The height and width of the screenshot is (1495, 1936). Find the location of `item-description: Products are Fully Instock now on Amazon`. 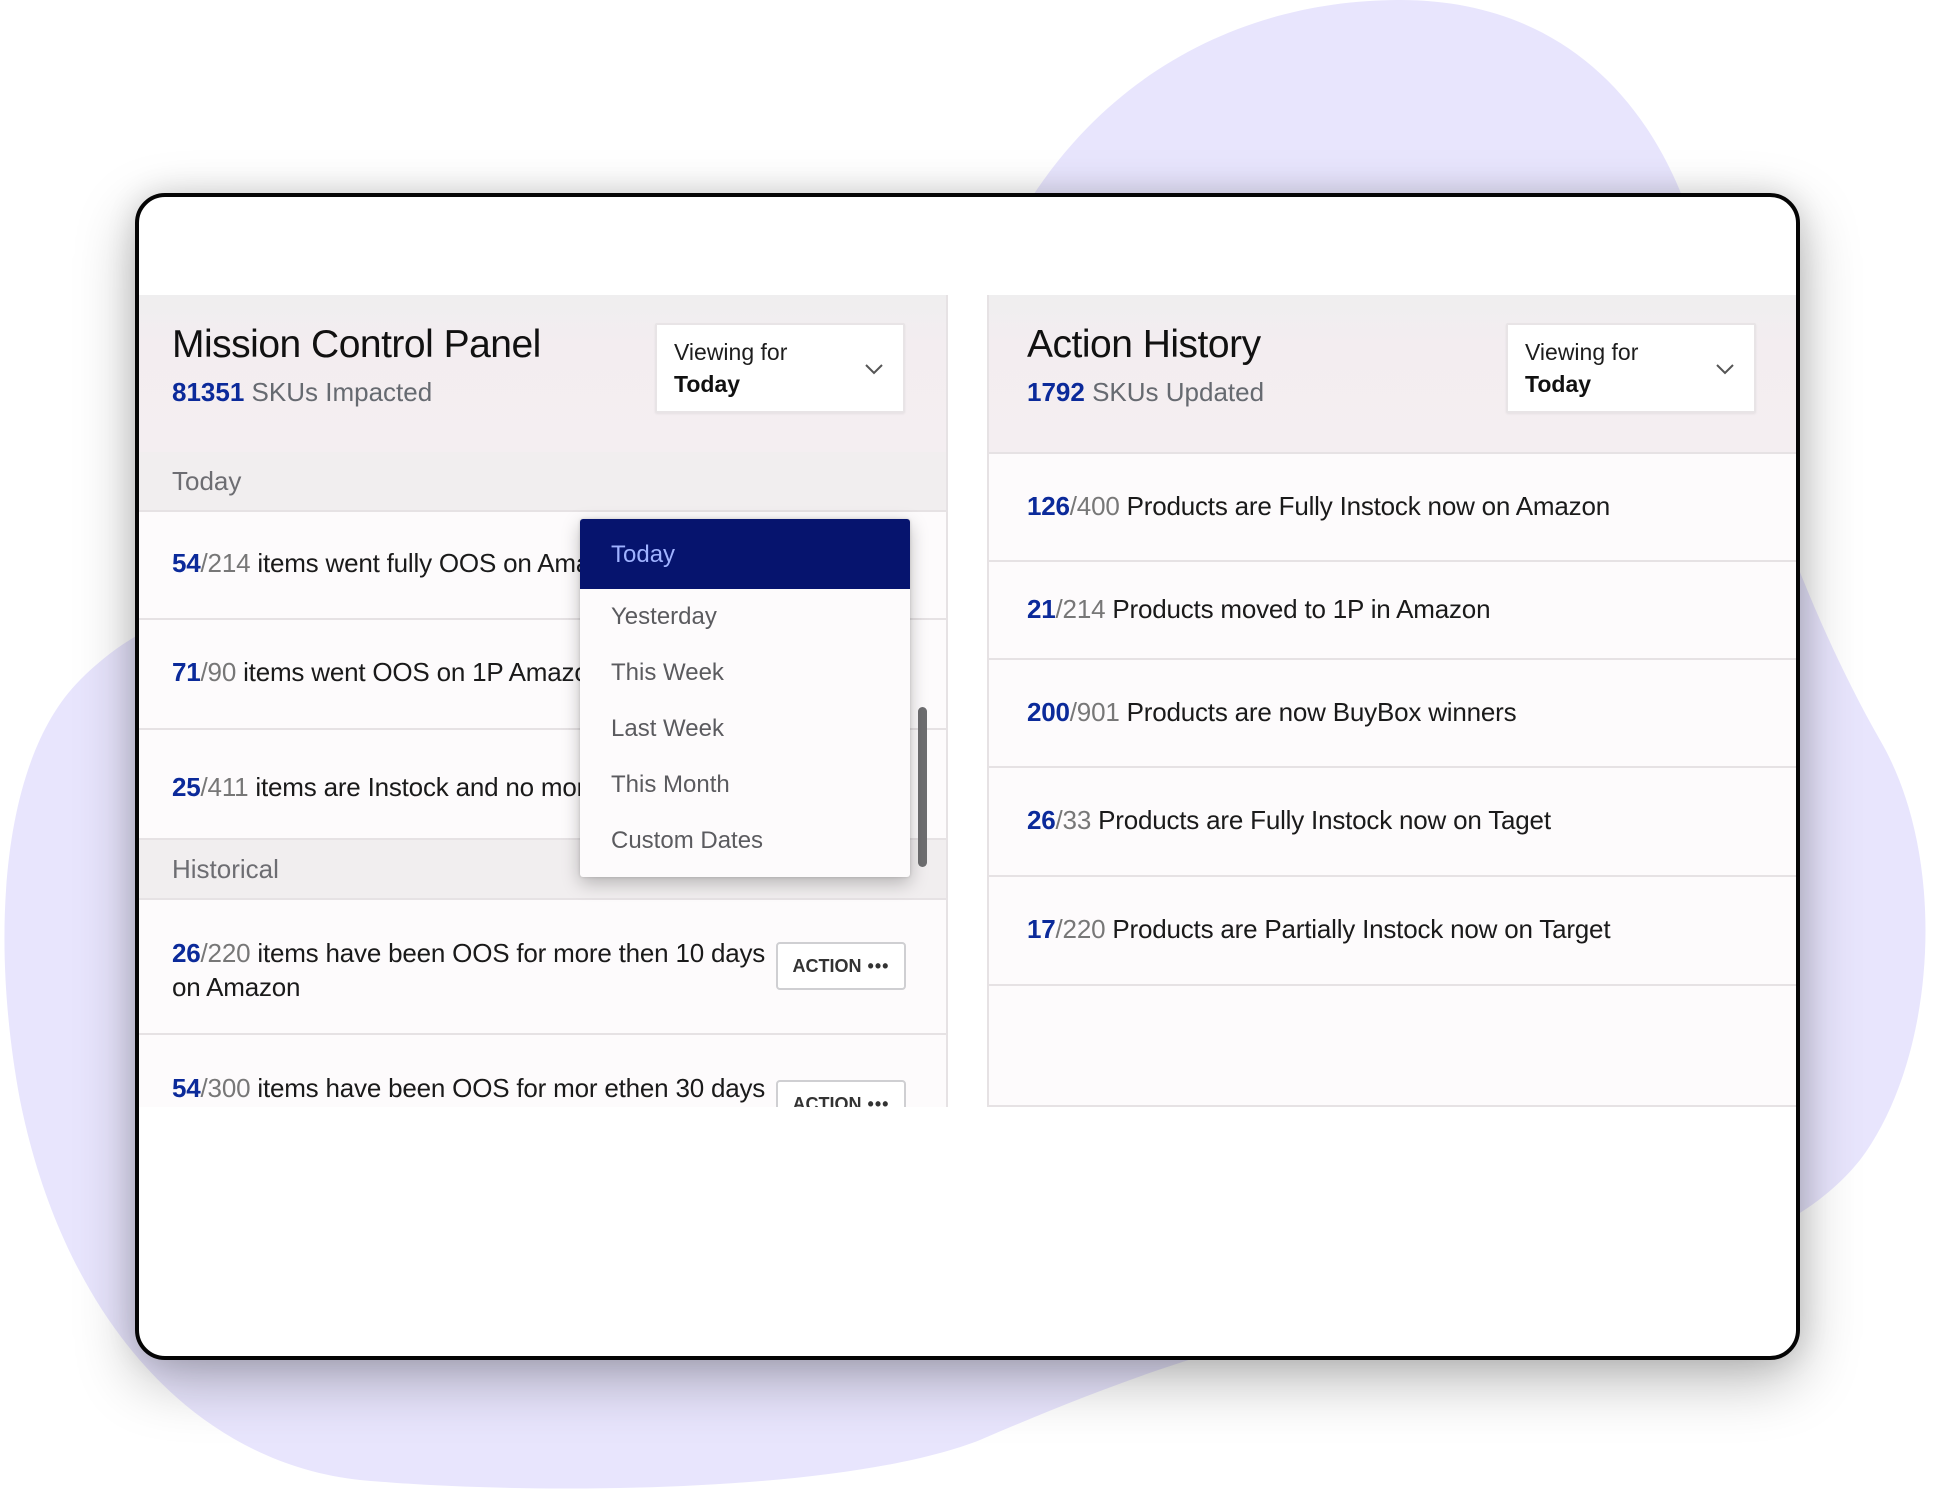

item-description: Products are Fully Instock now on Amazon is located at coordinates (1365, 506).